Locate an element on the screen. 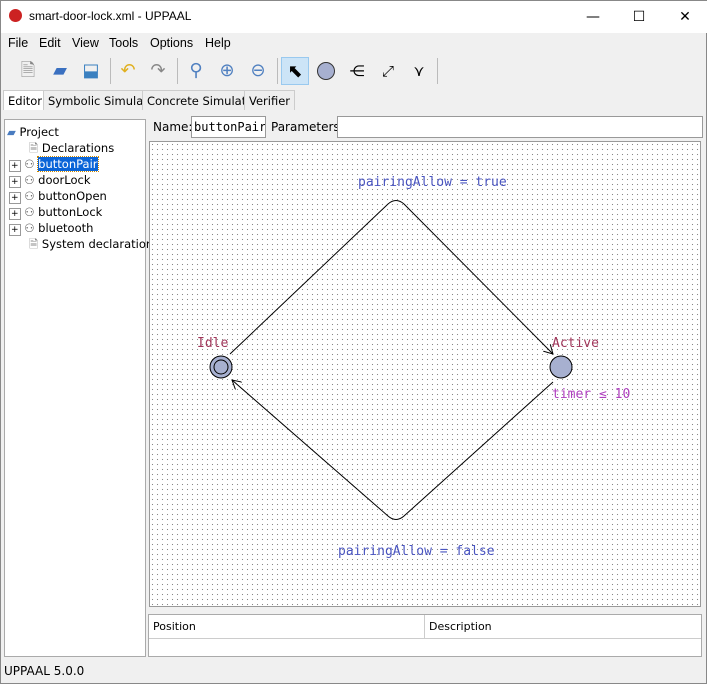 Image resolution: width=707 pixels, height=684 pixels. name-label: Name: is located at coordinates (173, 127).